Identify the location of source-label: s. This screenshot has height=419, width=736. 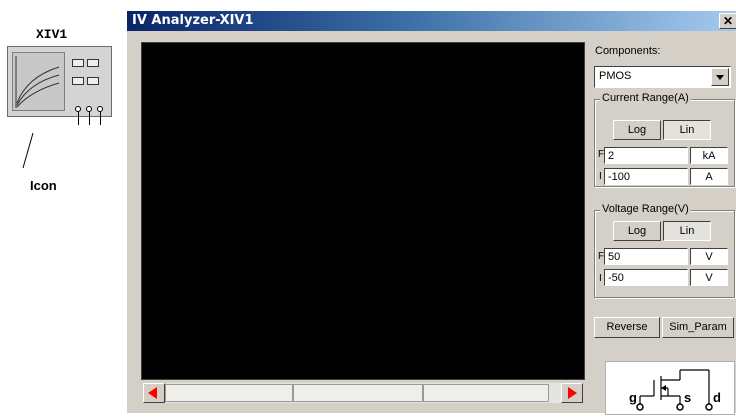
(687, 397).